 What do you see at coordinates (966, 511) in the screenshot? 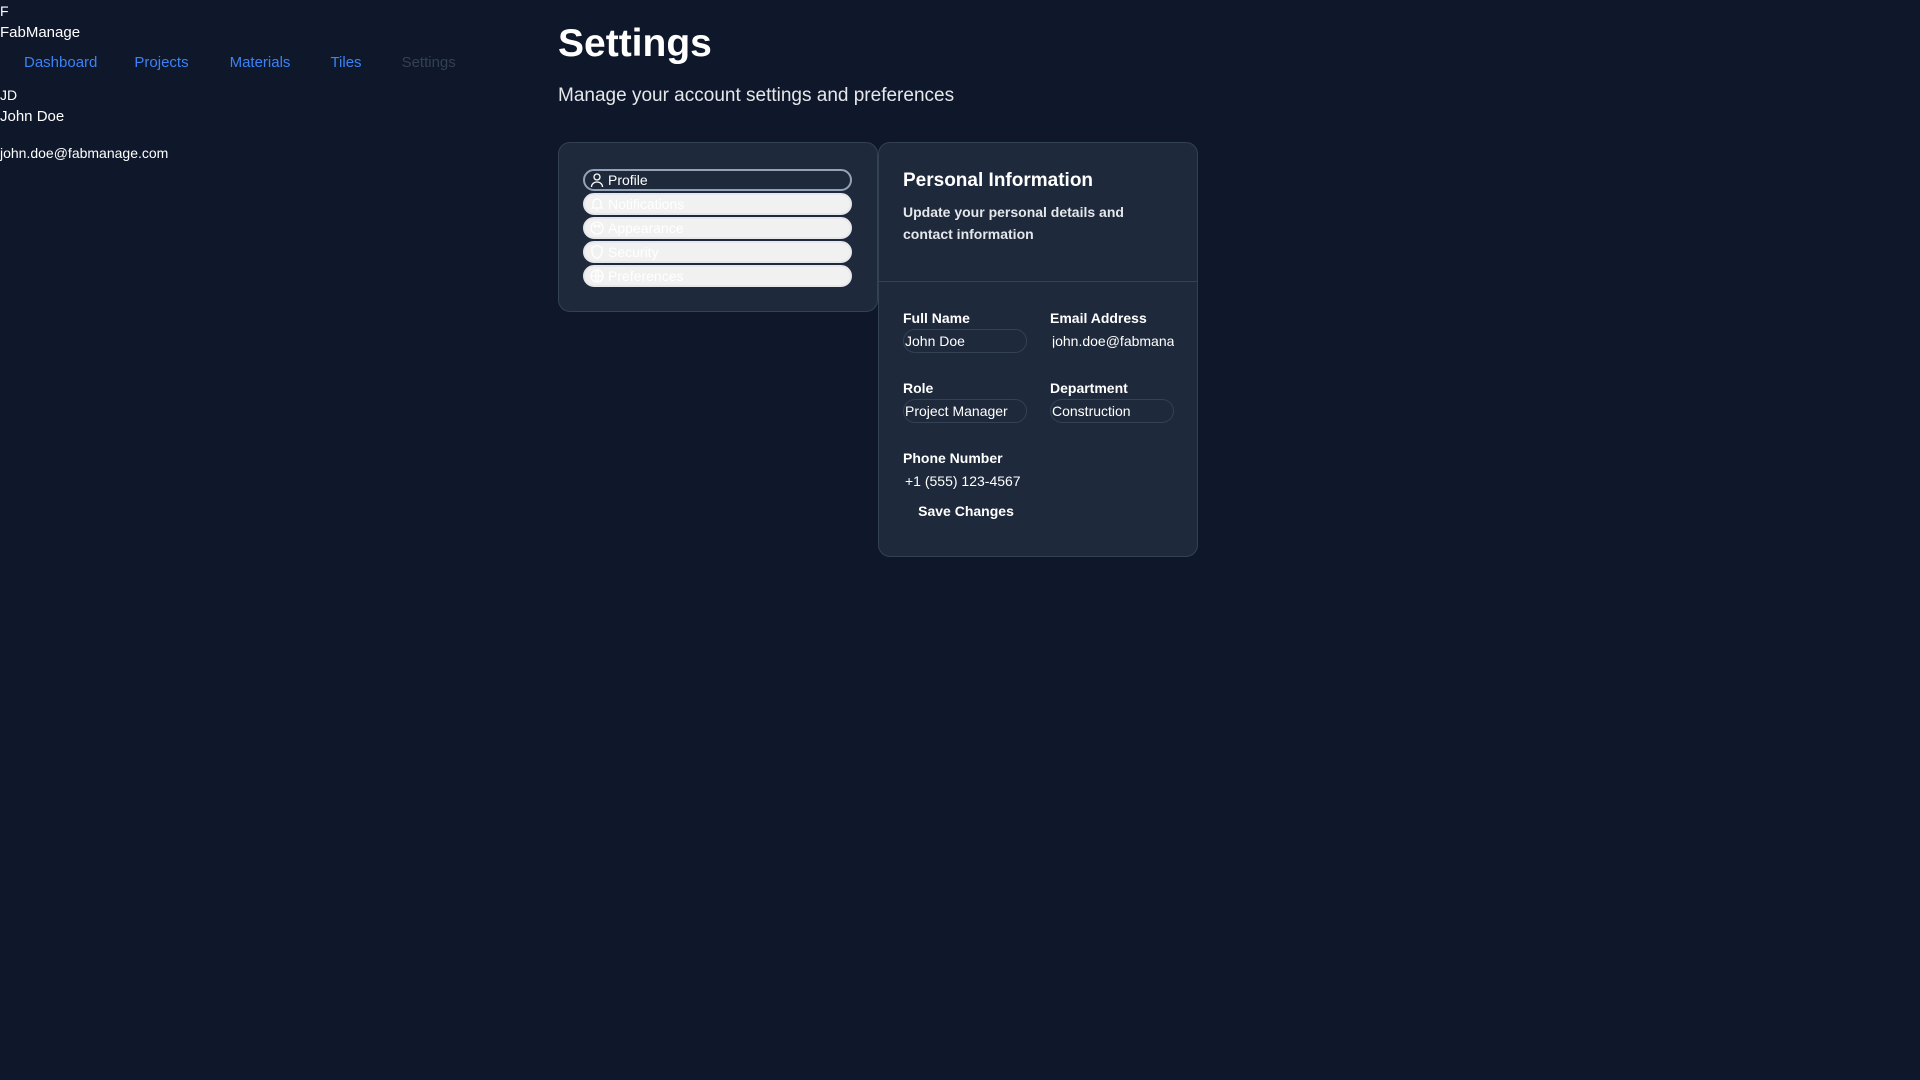
I see `save-changes-button: Save Changes` at bounding box center [966, 511].